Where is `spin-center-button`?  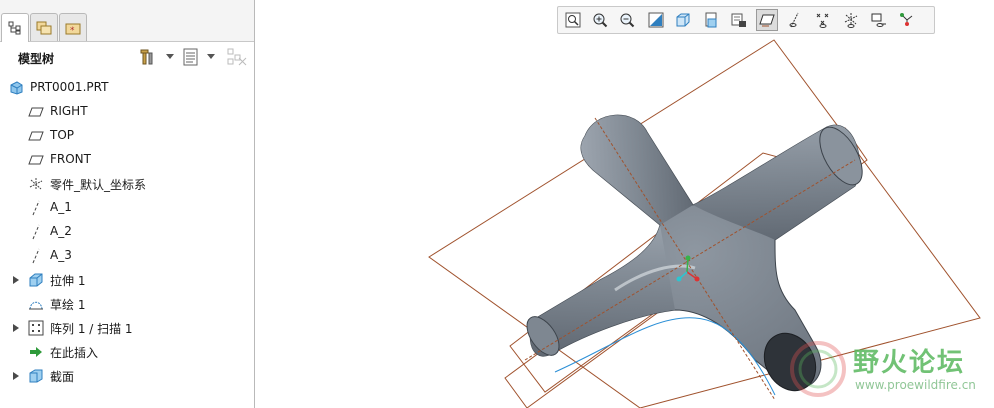 spin-center-button is located at coordinates (879, 20).